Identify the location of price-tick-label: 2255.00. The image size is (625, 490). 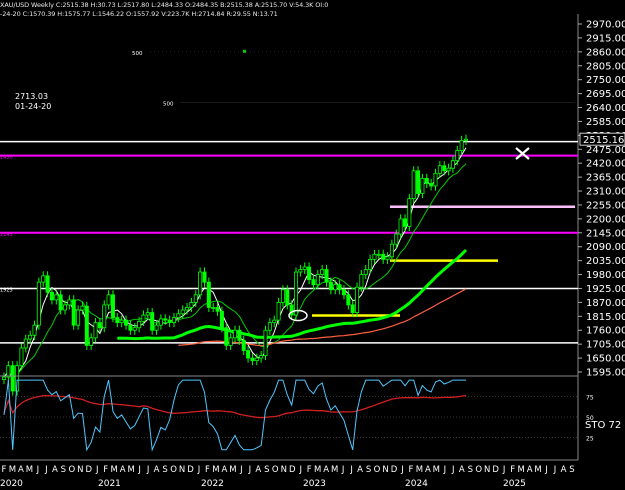
(605, 205).